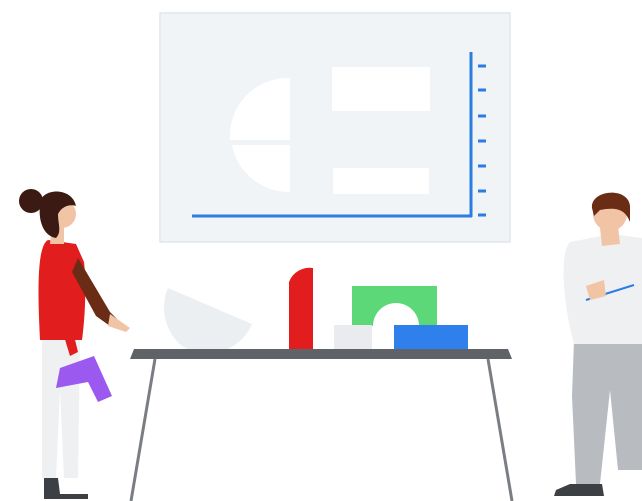 This screenshot has width=642, height=501. Describe the element at coordinates (61, 408) in the screenshot. I see `woman-legs` at that location.